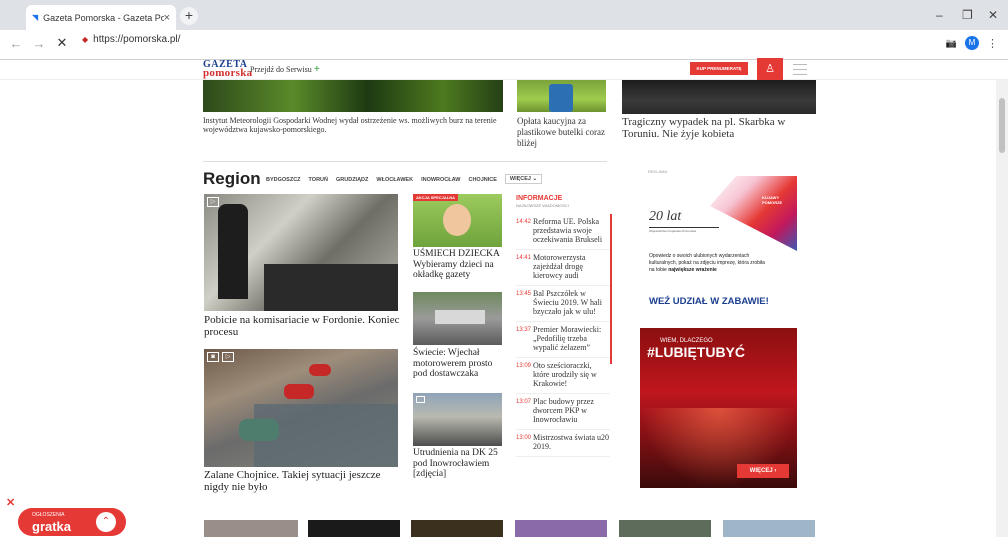 This screenshot has height=537, width=1008. I want to click on url-text: https://pomorska.pl/, so click(137, 39).